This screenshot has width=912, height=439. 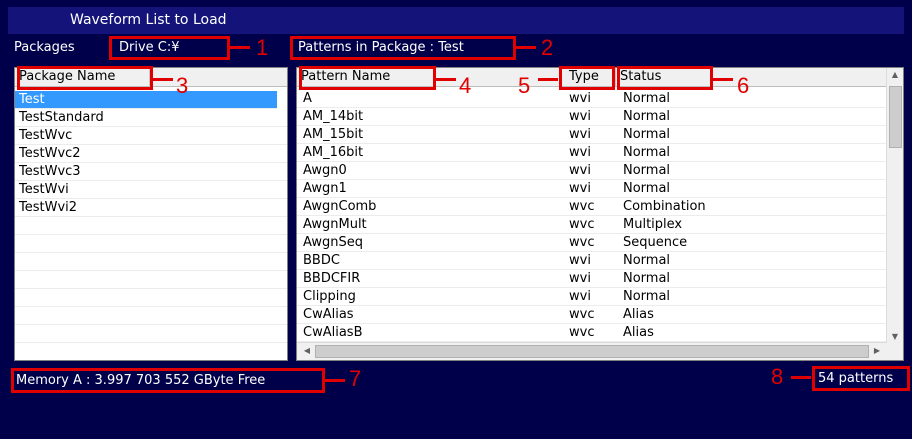 I want to click on status-column-header: Status, so click(x=752, y=77).